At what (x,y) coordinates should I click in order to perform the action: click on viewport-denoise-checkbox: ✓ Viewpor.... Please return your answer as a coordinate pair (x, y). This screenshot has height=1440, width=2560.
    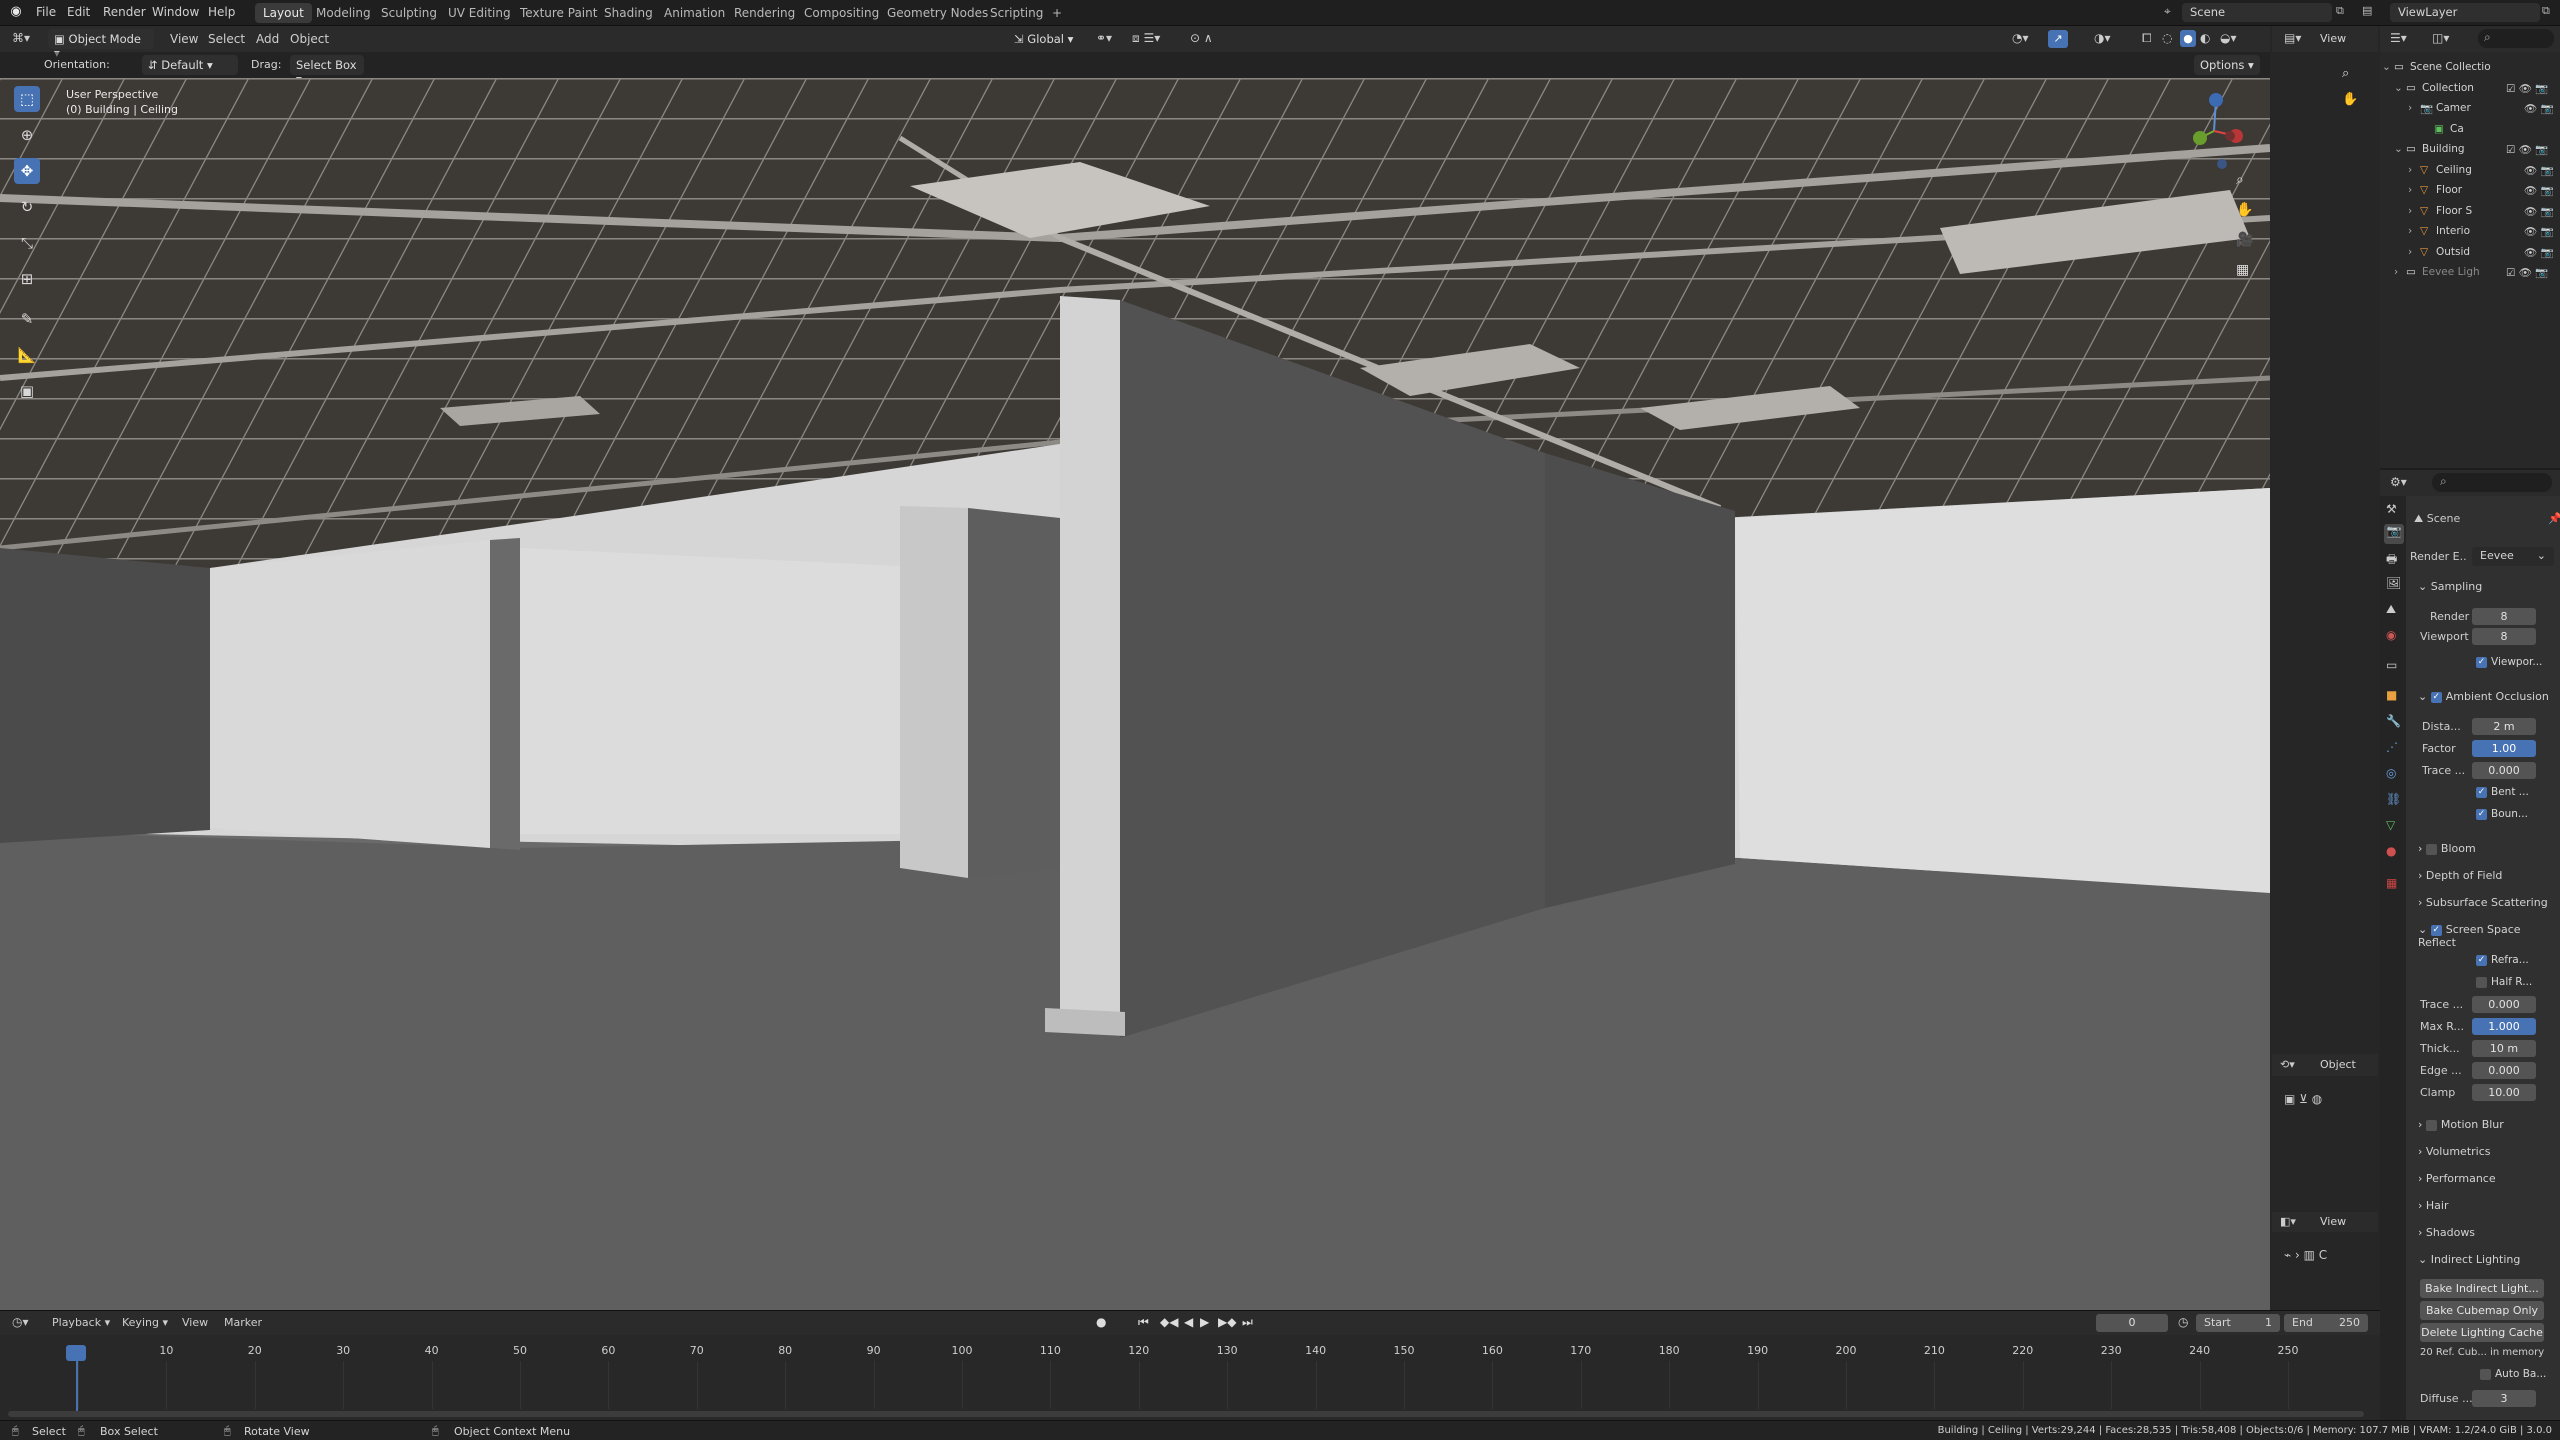
    Looking at the image, I should click on (2509, 662).